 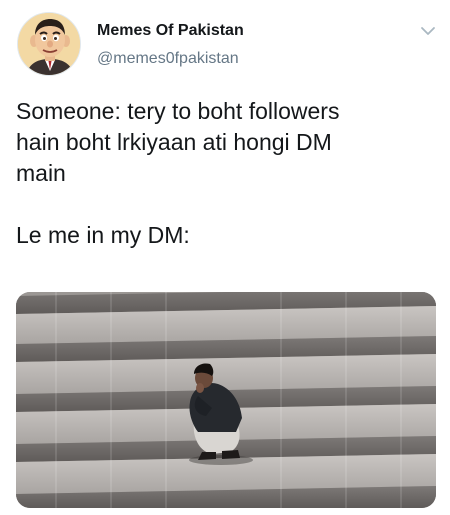 I want to click on author-info: Memes Of Pakistan @memes0fpakistan, so click(x=170, y=45).